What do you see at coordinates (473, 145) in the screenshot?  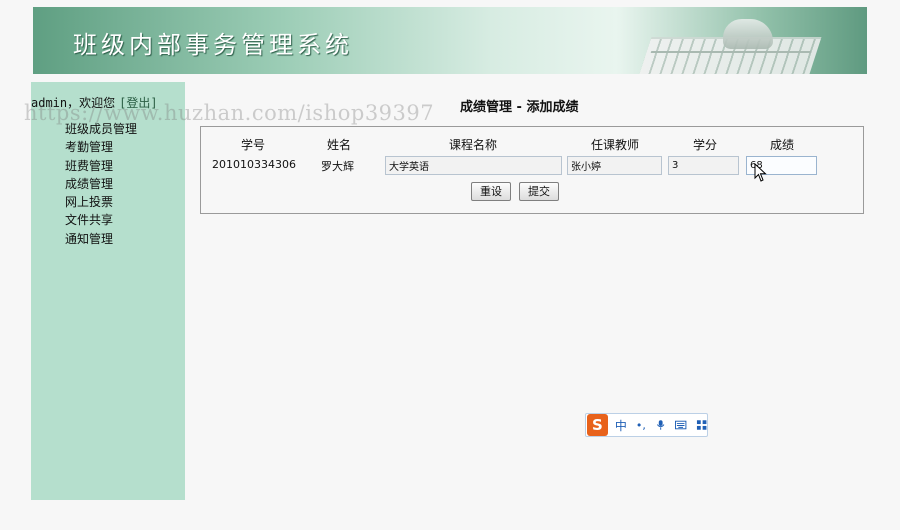 I see `column-header-course: 课程名称` at bounding box center [473, 145].